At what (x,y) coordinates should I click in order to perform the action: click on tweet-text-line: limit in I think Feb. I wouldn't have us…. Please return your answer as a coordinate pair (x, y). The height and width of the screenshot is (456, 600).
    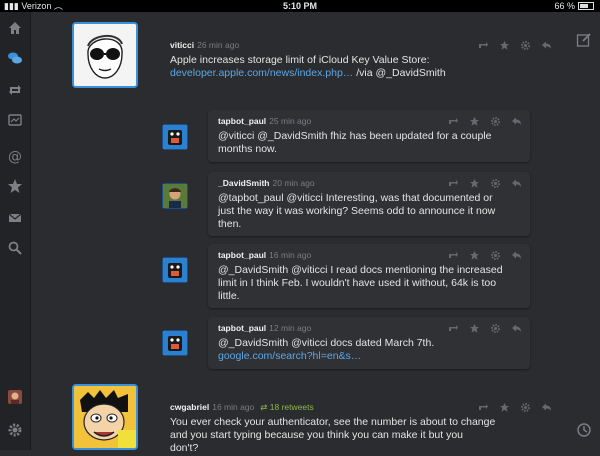
    Looking at the image, I should click on (357, 283).